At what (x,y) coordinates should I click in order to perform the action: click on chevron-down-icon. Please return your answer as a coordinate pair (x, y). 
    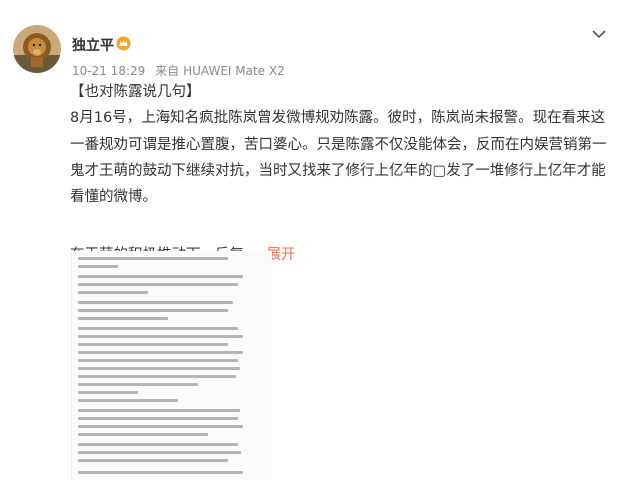
    Looking at the image, I should click on (599, 32).